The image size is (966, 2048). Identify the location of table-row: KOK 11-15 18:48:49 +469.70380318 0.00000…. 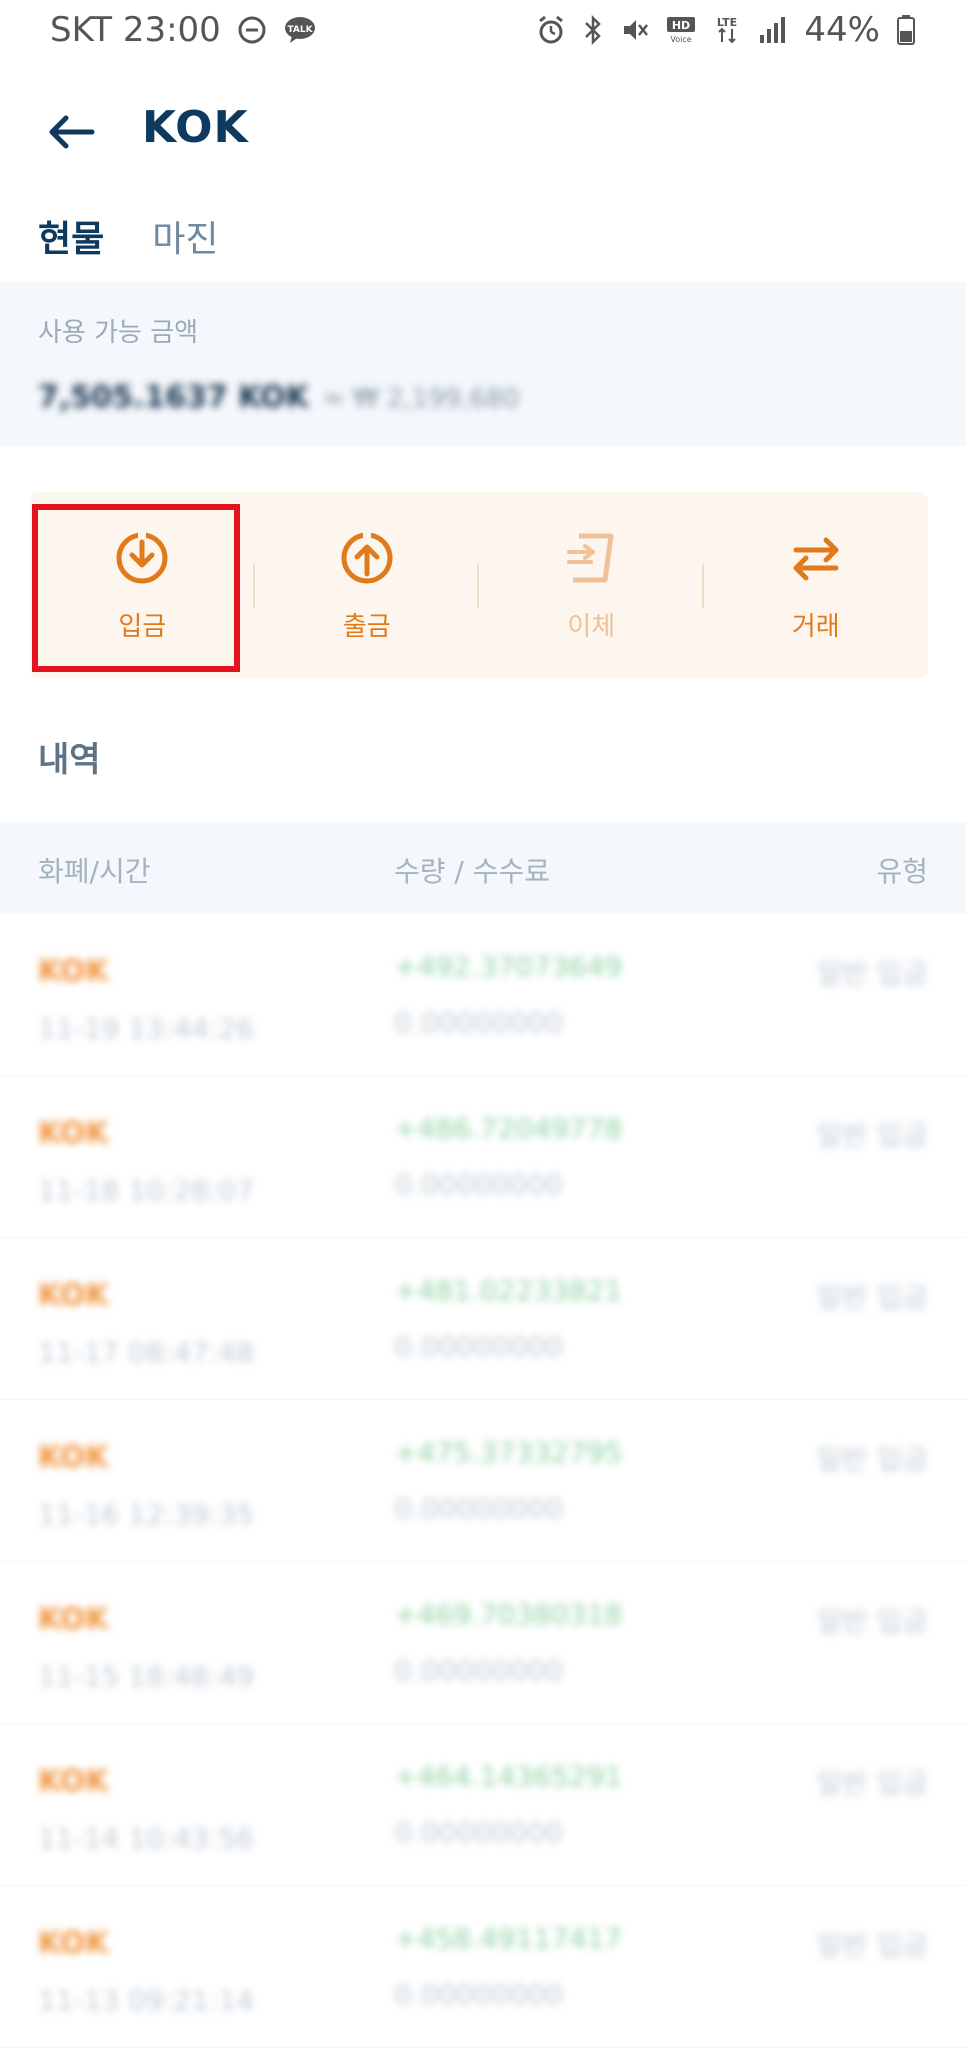
(483, 1643).